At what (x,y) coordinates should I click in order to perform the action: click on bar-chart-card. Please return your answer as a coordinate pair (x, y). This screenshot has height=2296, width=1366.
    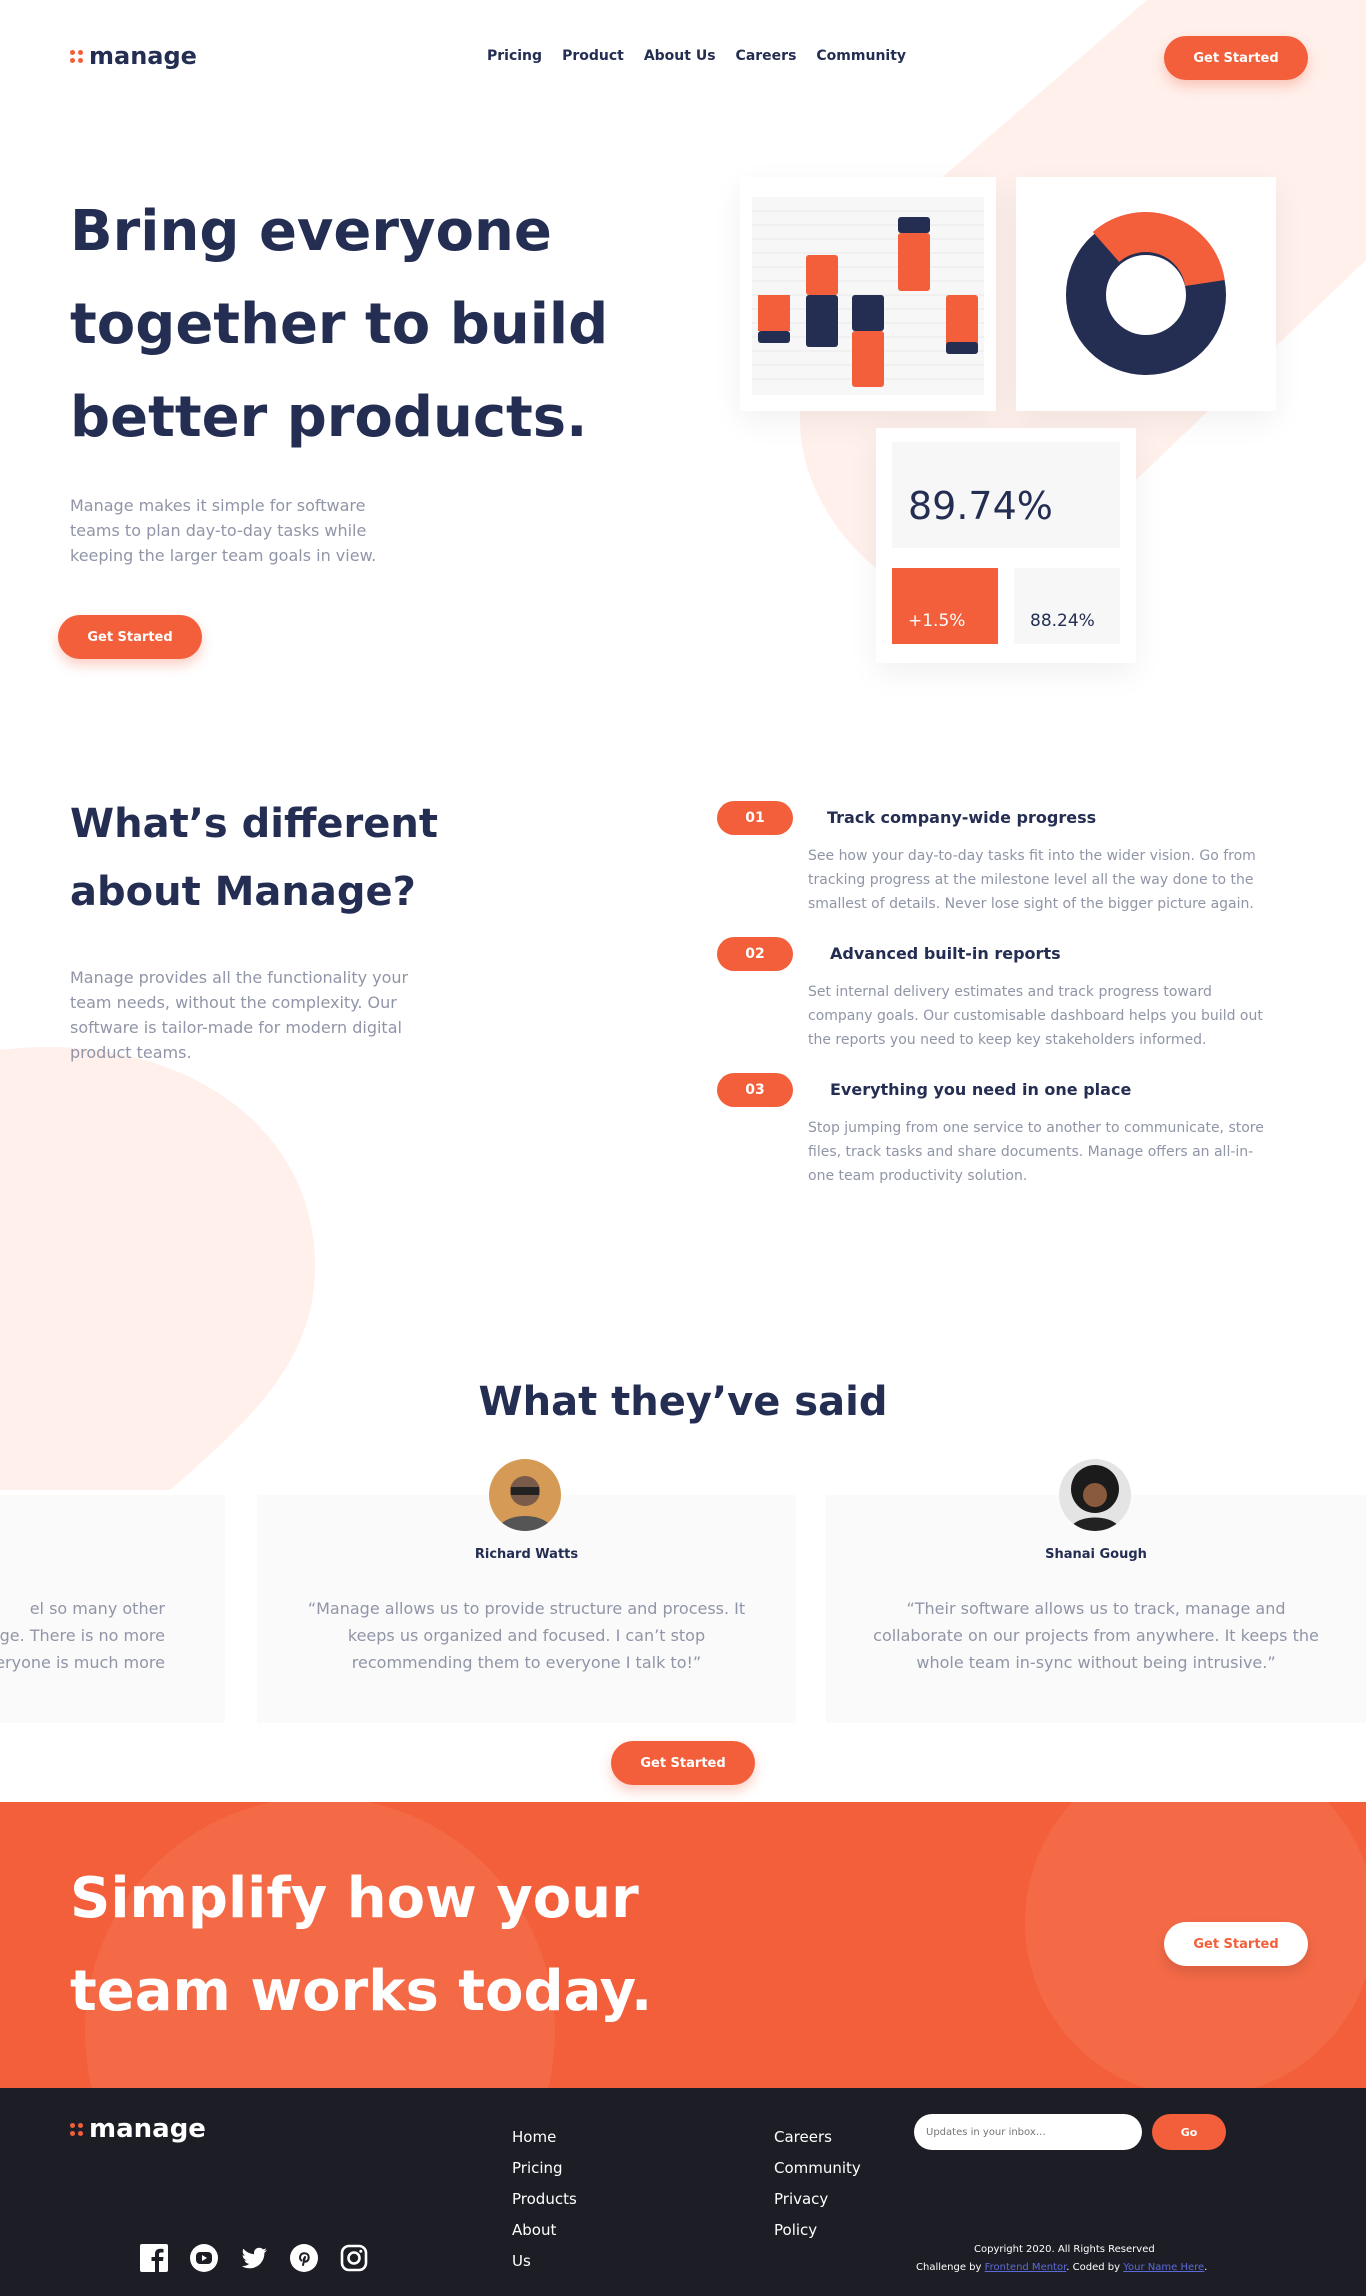
    Looking at the image, I should click on (868, 294).